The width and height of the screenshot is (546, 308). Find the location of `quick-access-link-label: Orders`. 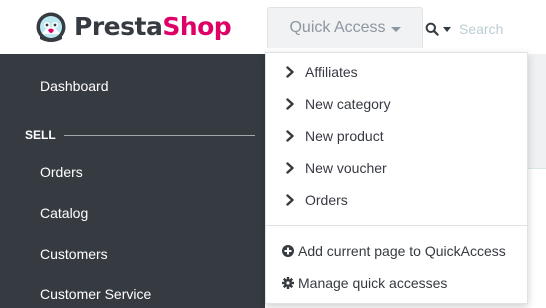

quick-access-link-label: Orders is located at coordinates (326, 200).